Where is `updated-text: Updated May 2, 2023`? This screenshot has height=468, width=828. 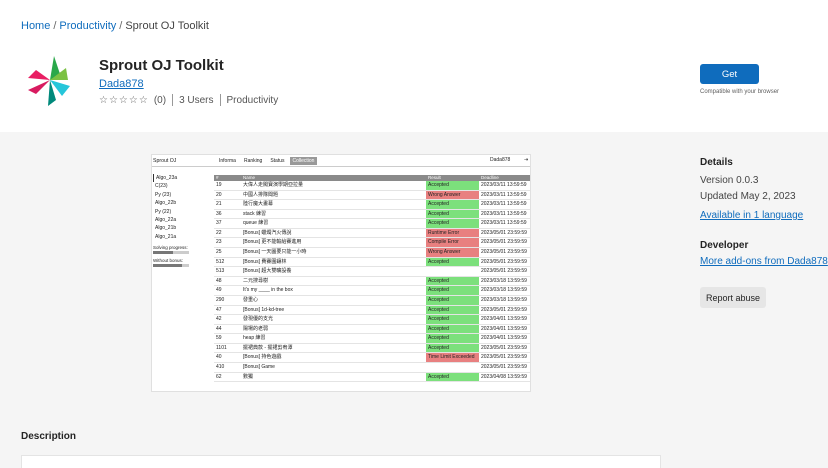
updated-text: Updated May 2, 2023 is located at coordinates (748, 196).